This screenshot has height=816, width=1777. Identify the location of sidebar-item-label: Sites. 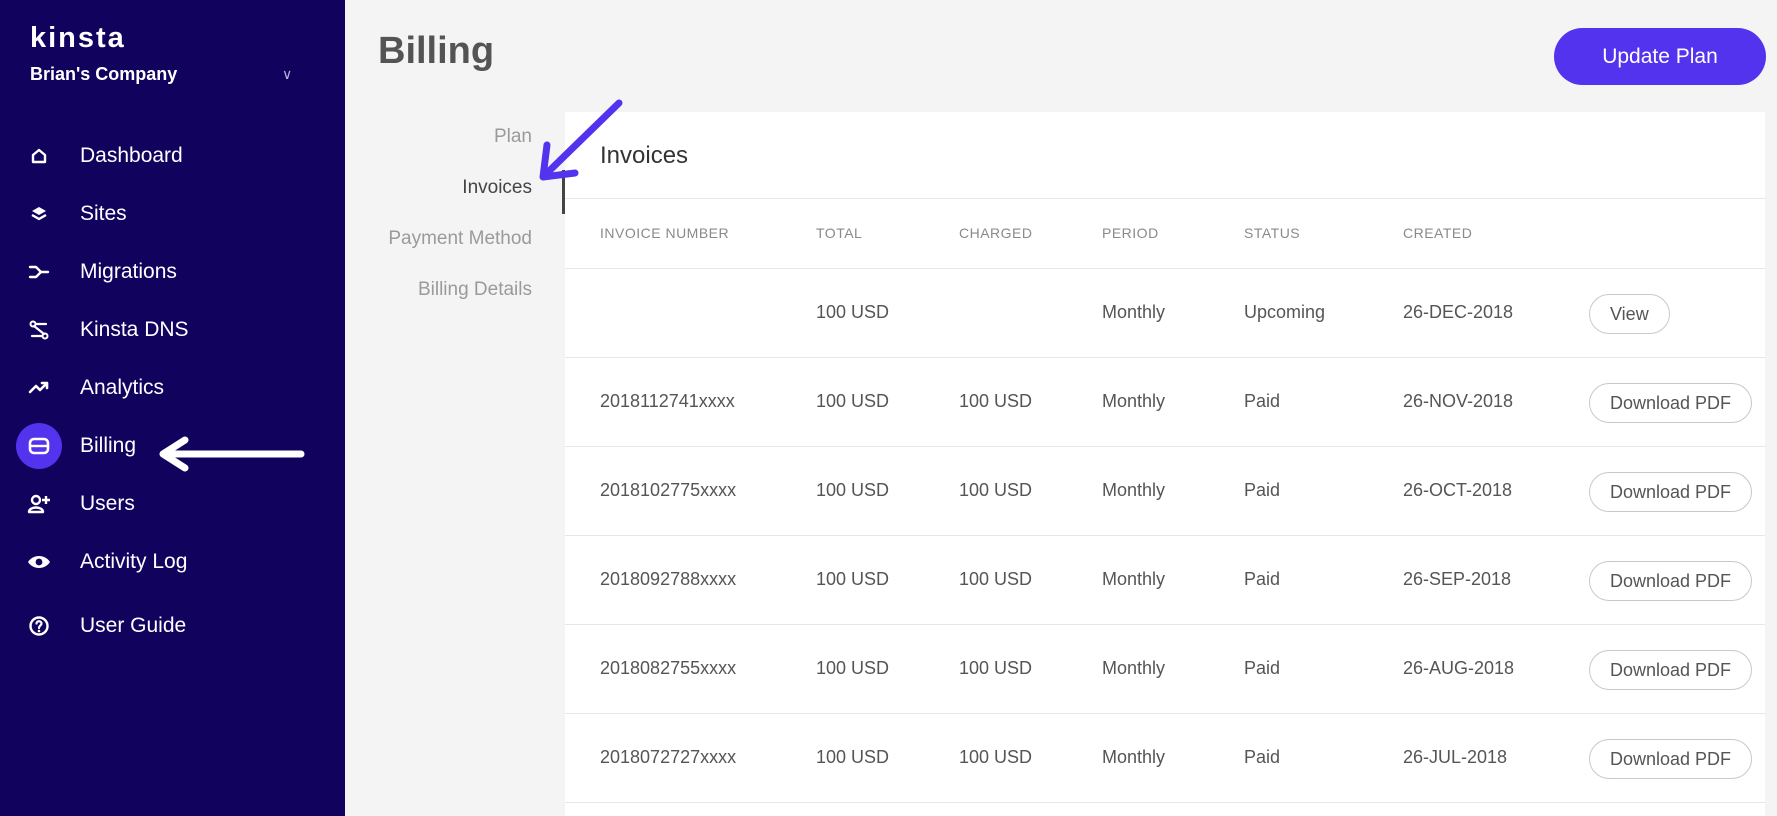
(103, 213).